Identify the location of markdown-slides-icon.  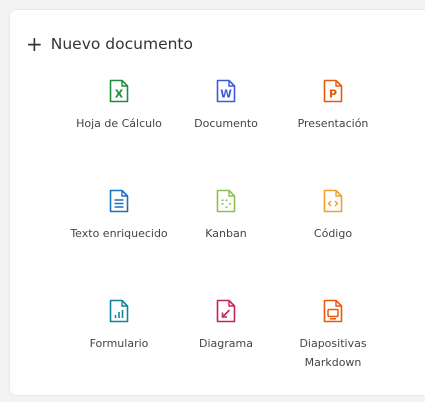
(333, 311).